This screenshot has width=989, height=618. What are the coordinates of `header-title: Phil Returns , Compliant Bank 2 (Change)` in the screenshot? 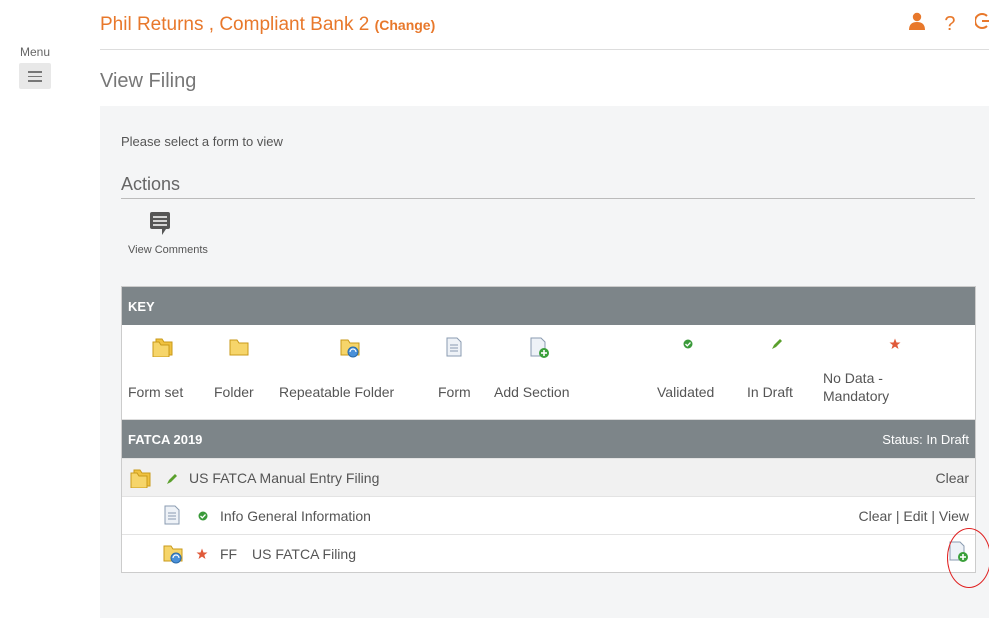 It's located at (267, 25).